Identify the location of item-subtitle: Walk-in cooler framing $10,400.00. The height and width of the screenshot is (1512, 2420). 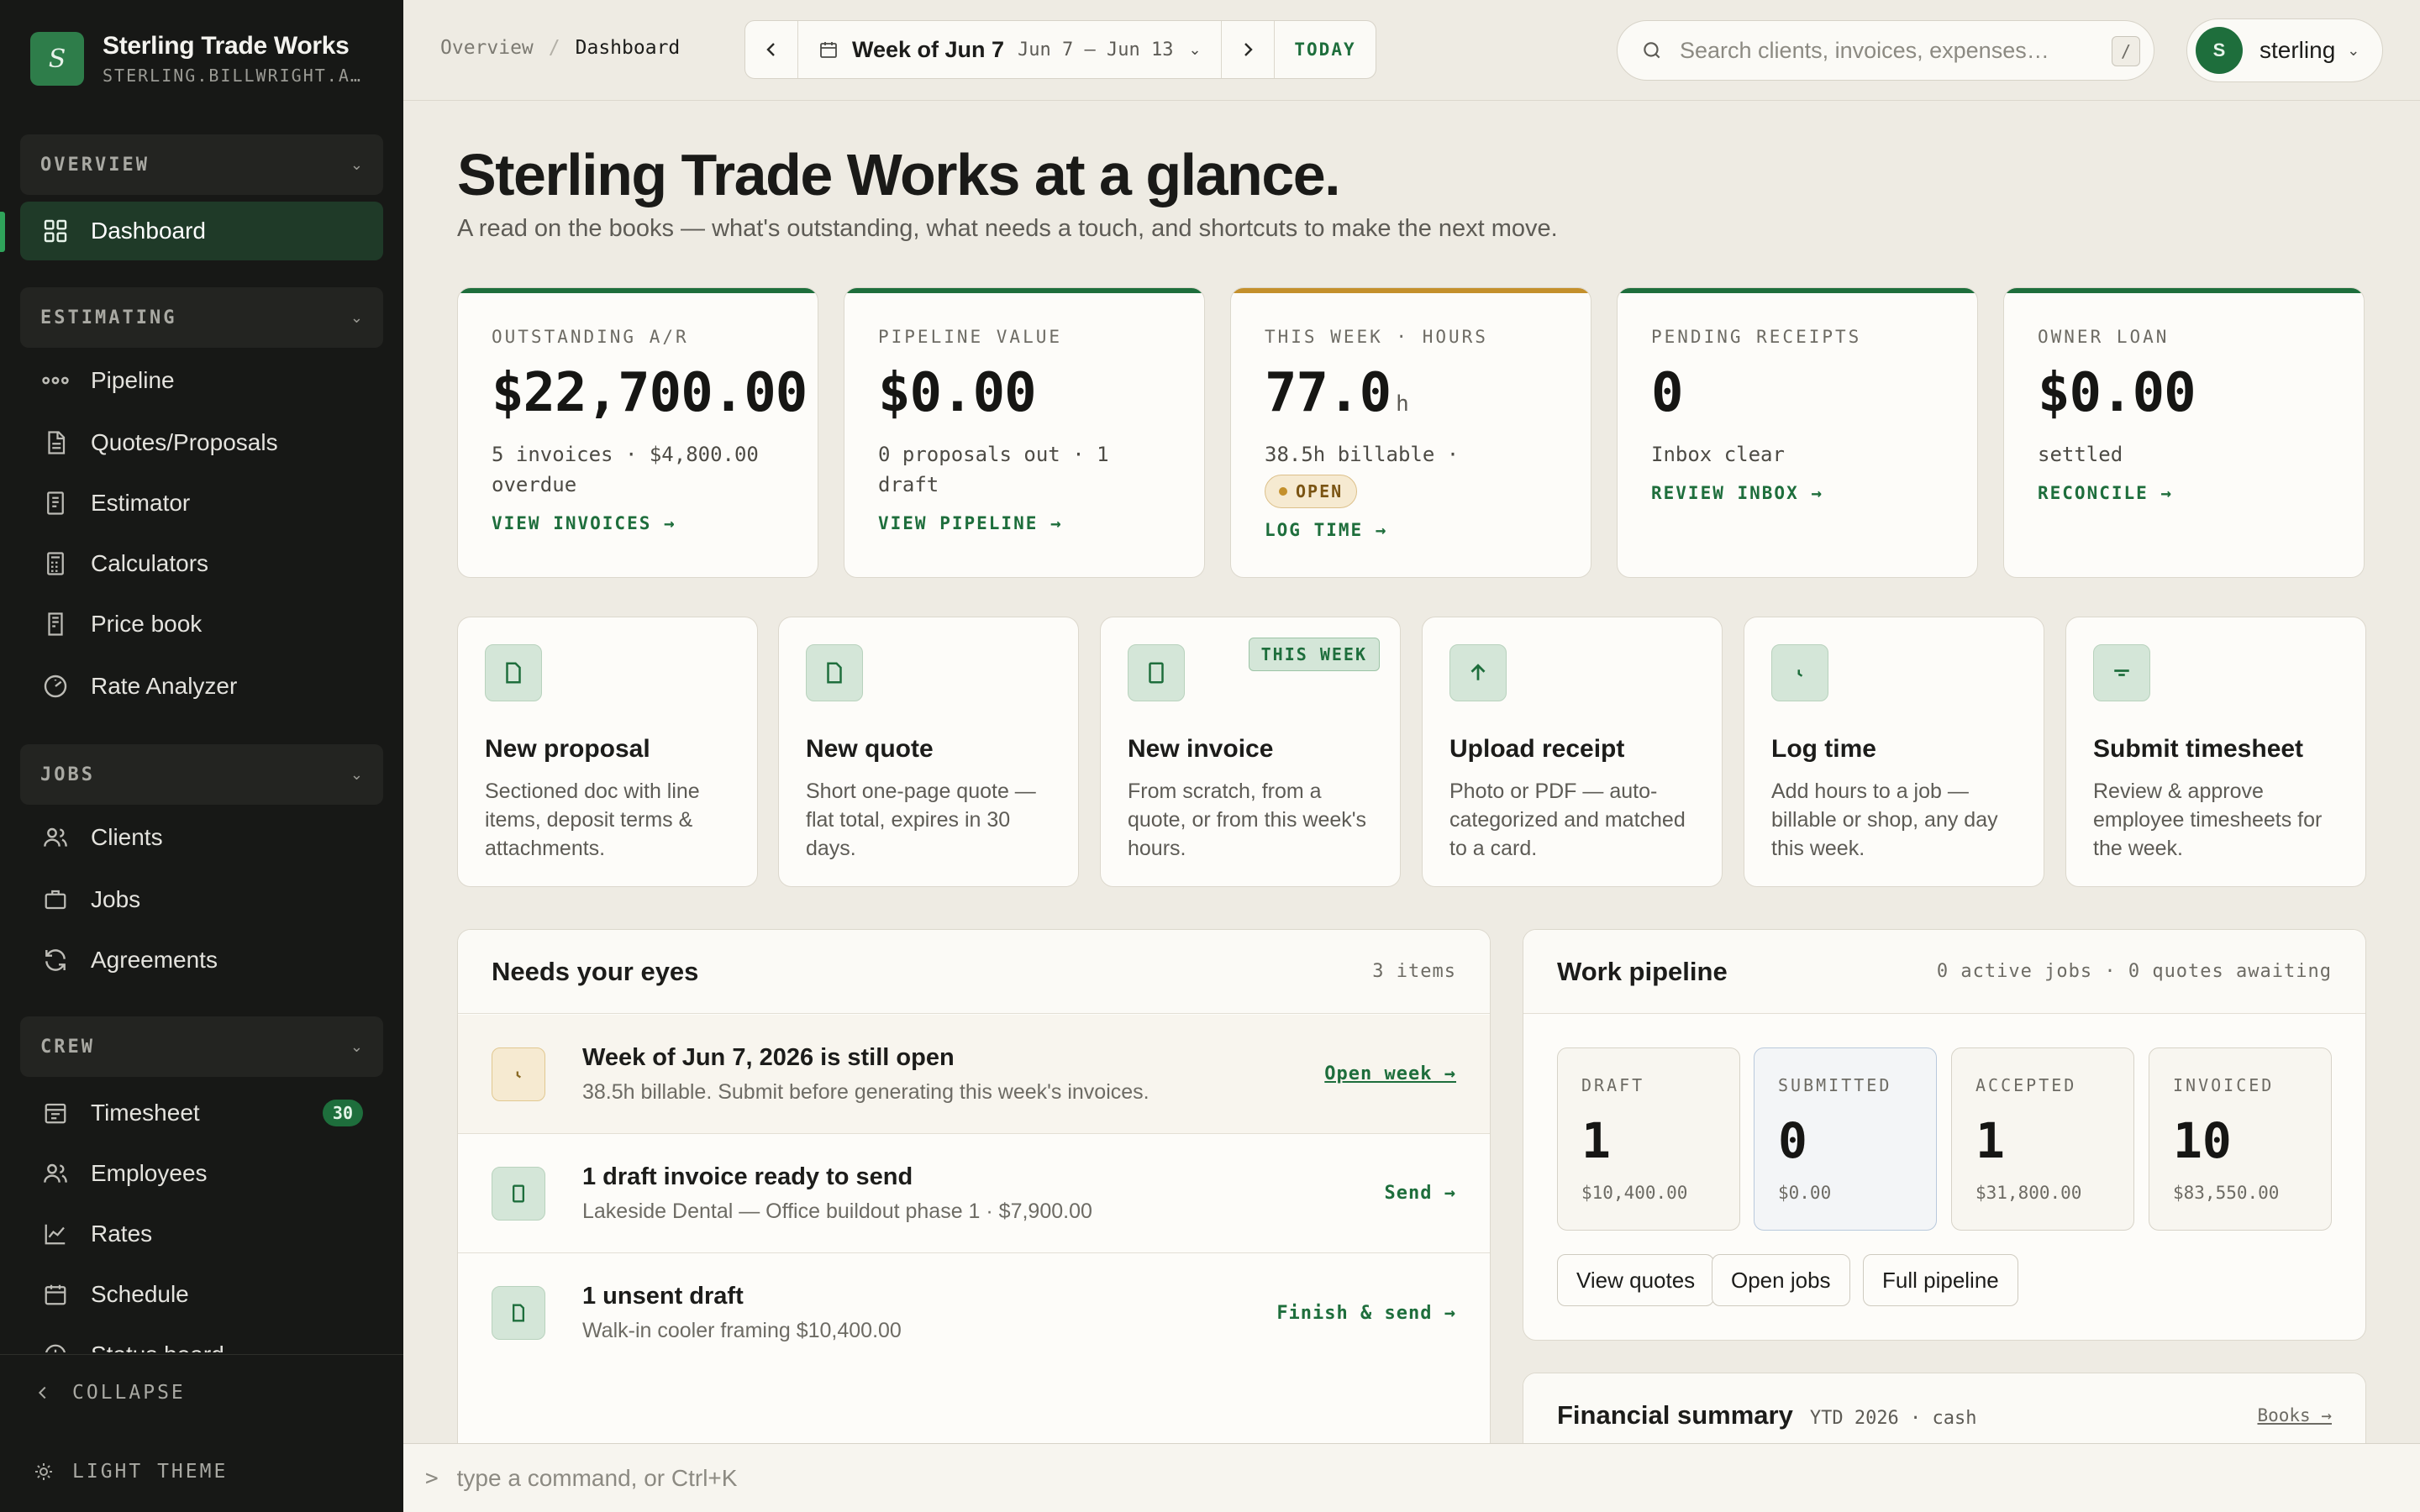
(742, 1330).